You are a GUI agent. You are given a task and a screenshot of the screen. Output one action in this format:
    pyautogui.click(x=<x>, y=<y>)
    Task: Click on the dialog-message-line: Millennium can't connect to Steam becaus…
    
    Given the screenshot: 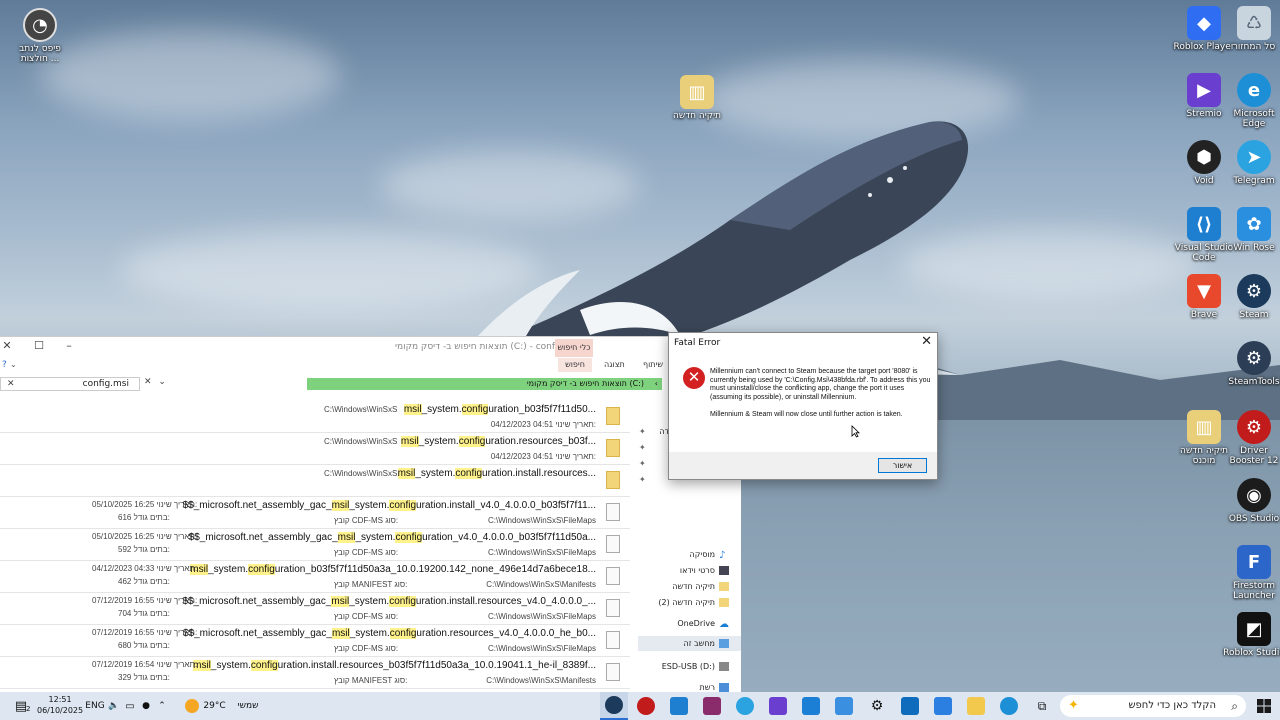 What is the action you would take?
    pyautogui.click(x=820, y=384)
    